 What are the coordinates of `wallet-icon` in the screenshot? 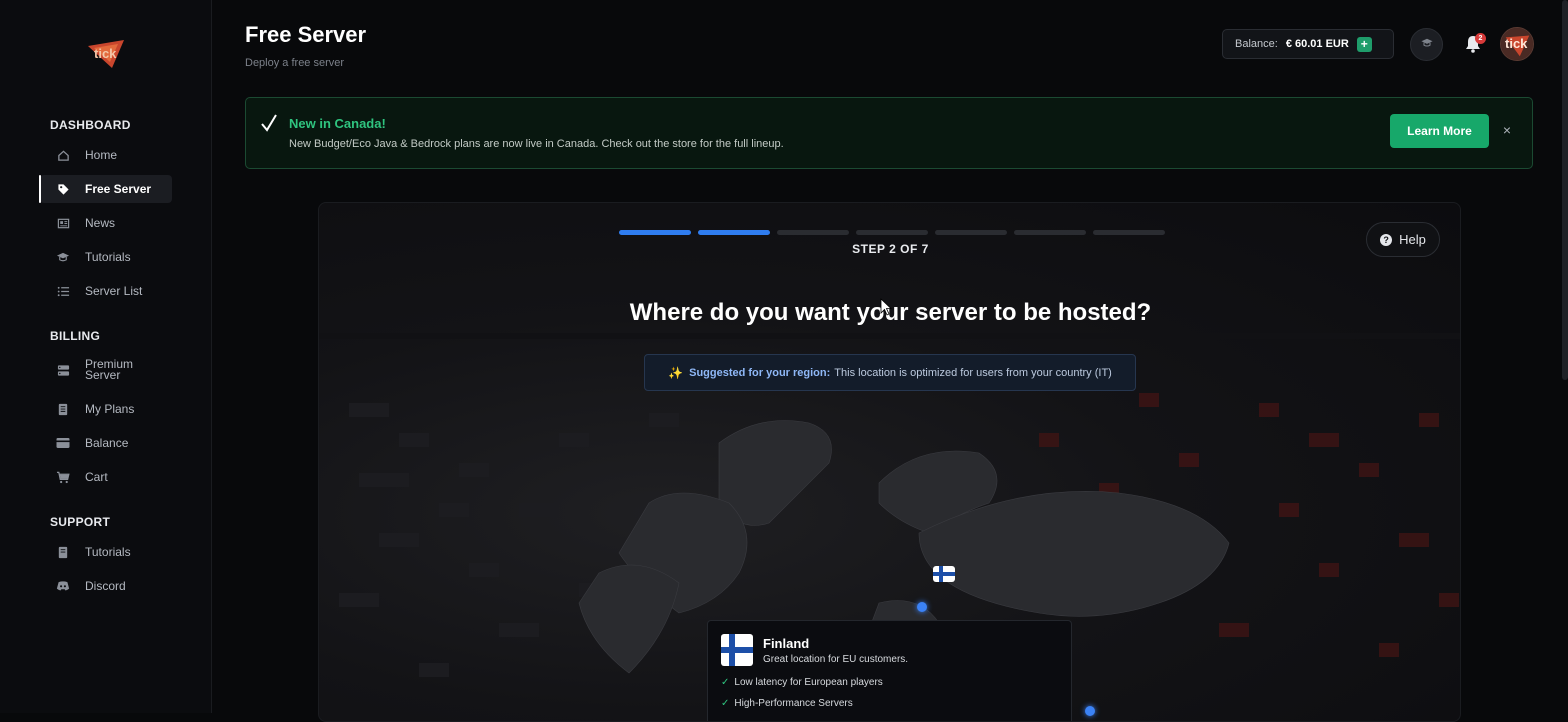 It's located at (63, 443).